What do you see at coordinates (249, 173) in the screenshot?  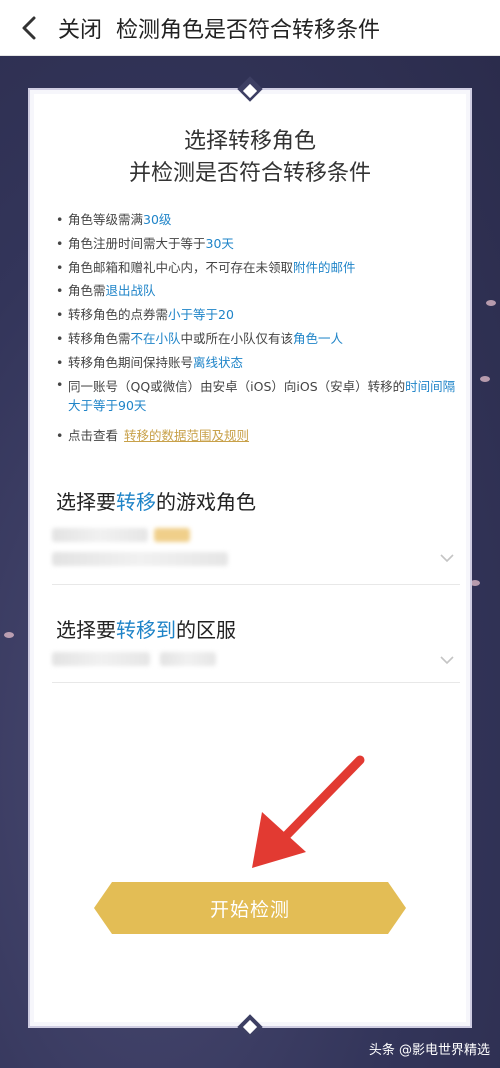 I see `headline-line-2: 并检测是否符合转移条件` at bounding box center [249, 173].